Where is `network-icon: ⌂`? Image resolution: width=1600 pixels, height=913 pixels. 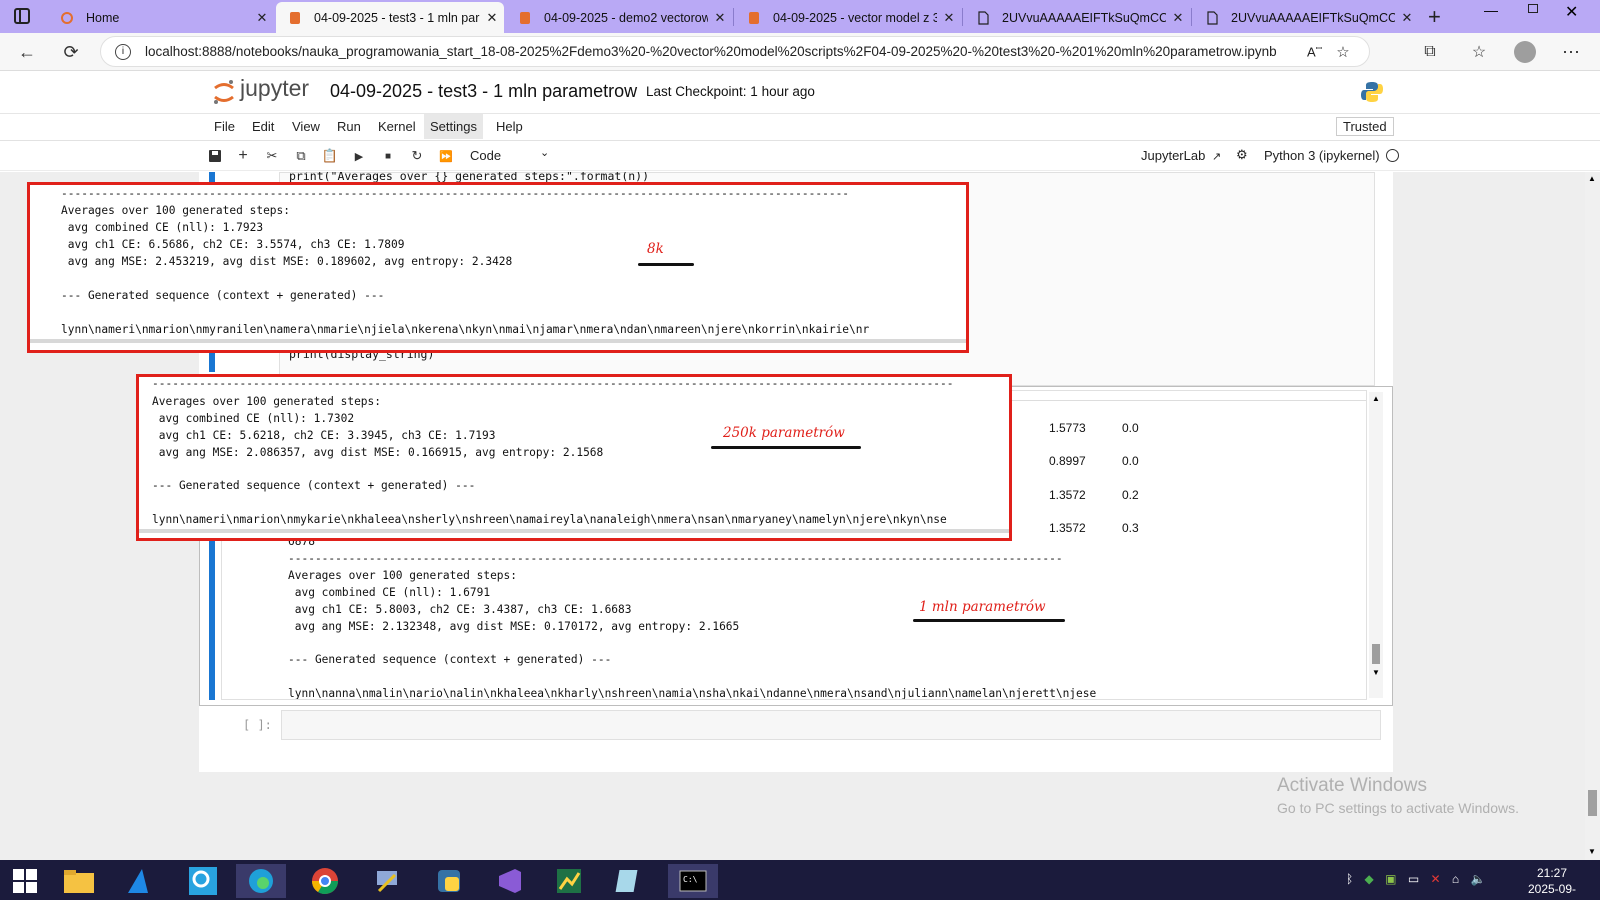
network-icon: ⌂ is located at coordinates (1455, 879).